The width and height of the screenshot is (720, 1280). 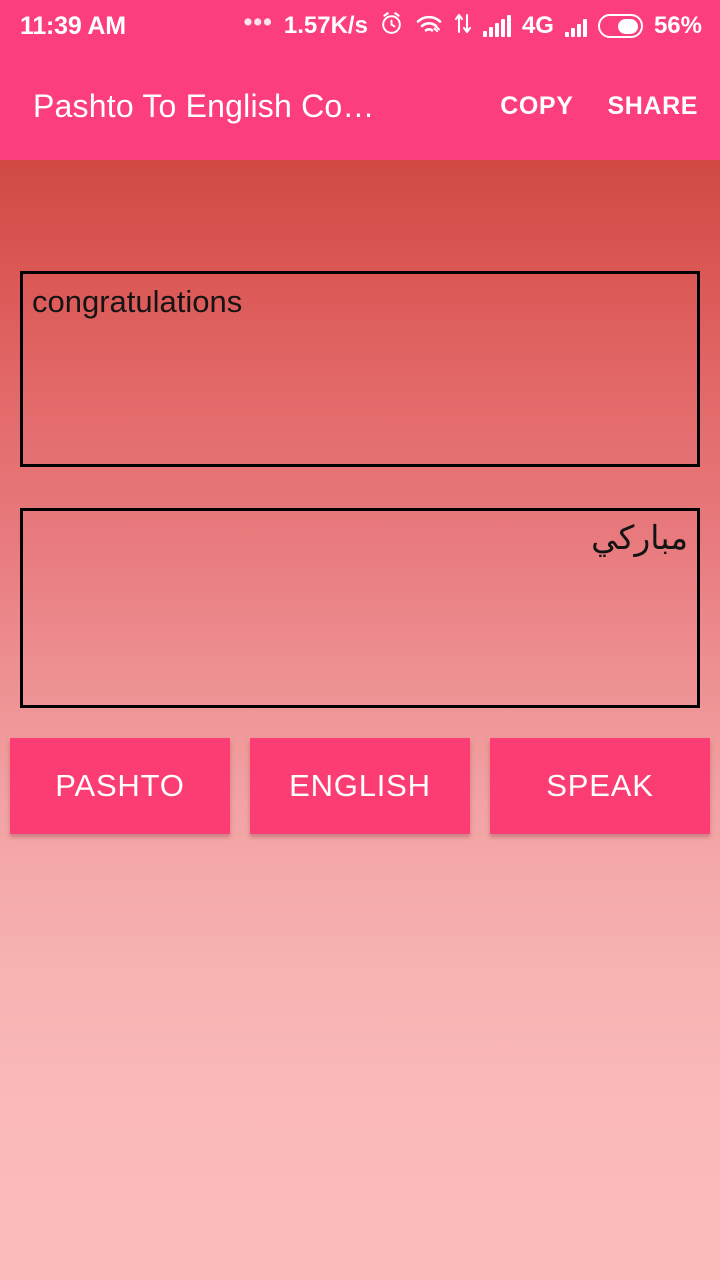 What do you see at coordinates (73, 25) in the screenshot?
I see `status-bar-clock: 11:39 AM` at bounding box center [73, 25].